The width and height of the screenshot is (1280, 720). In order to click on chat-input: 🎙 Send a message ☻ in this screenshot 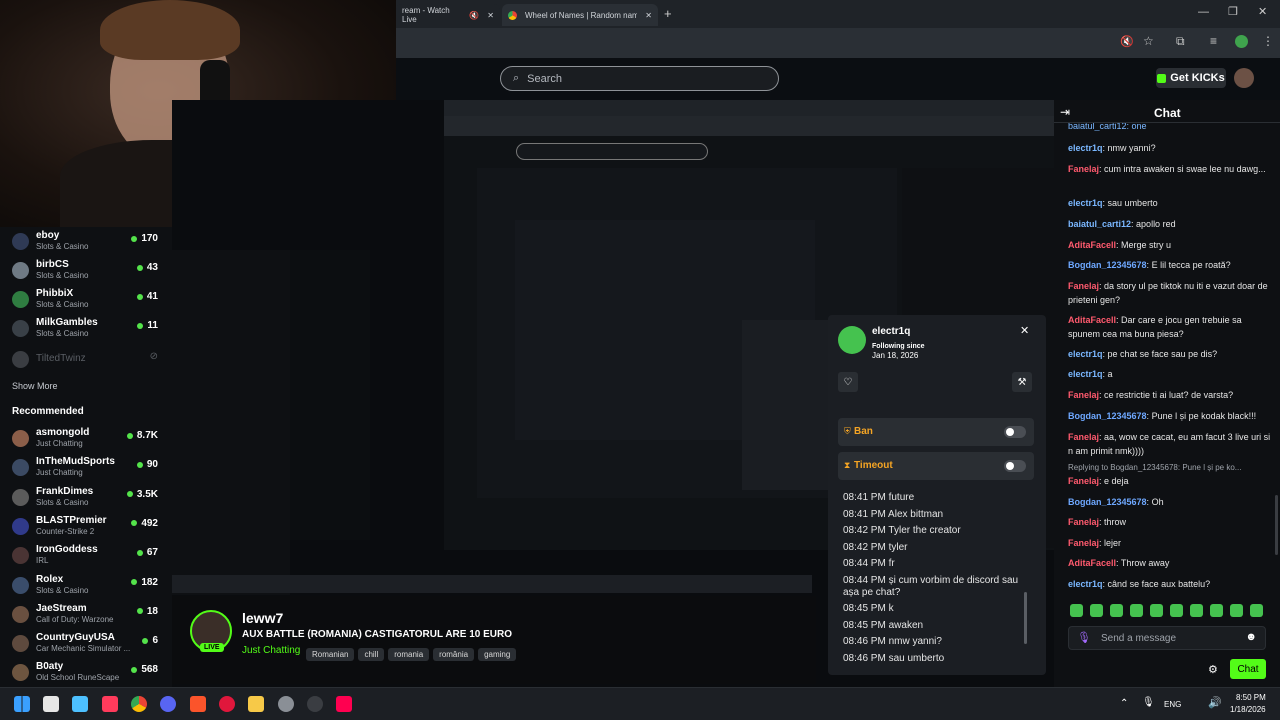, I will do `click(1167, 638)`.